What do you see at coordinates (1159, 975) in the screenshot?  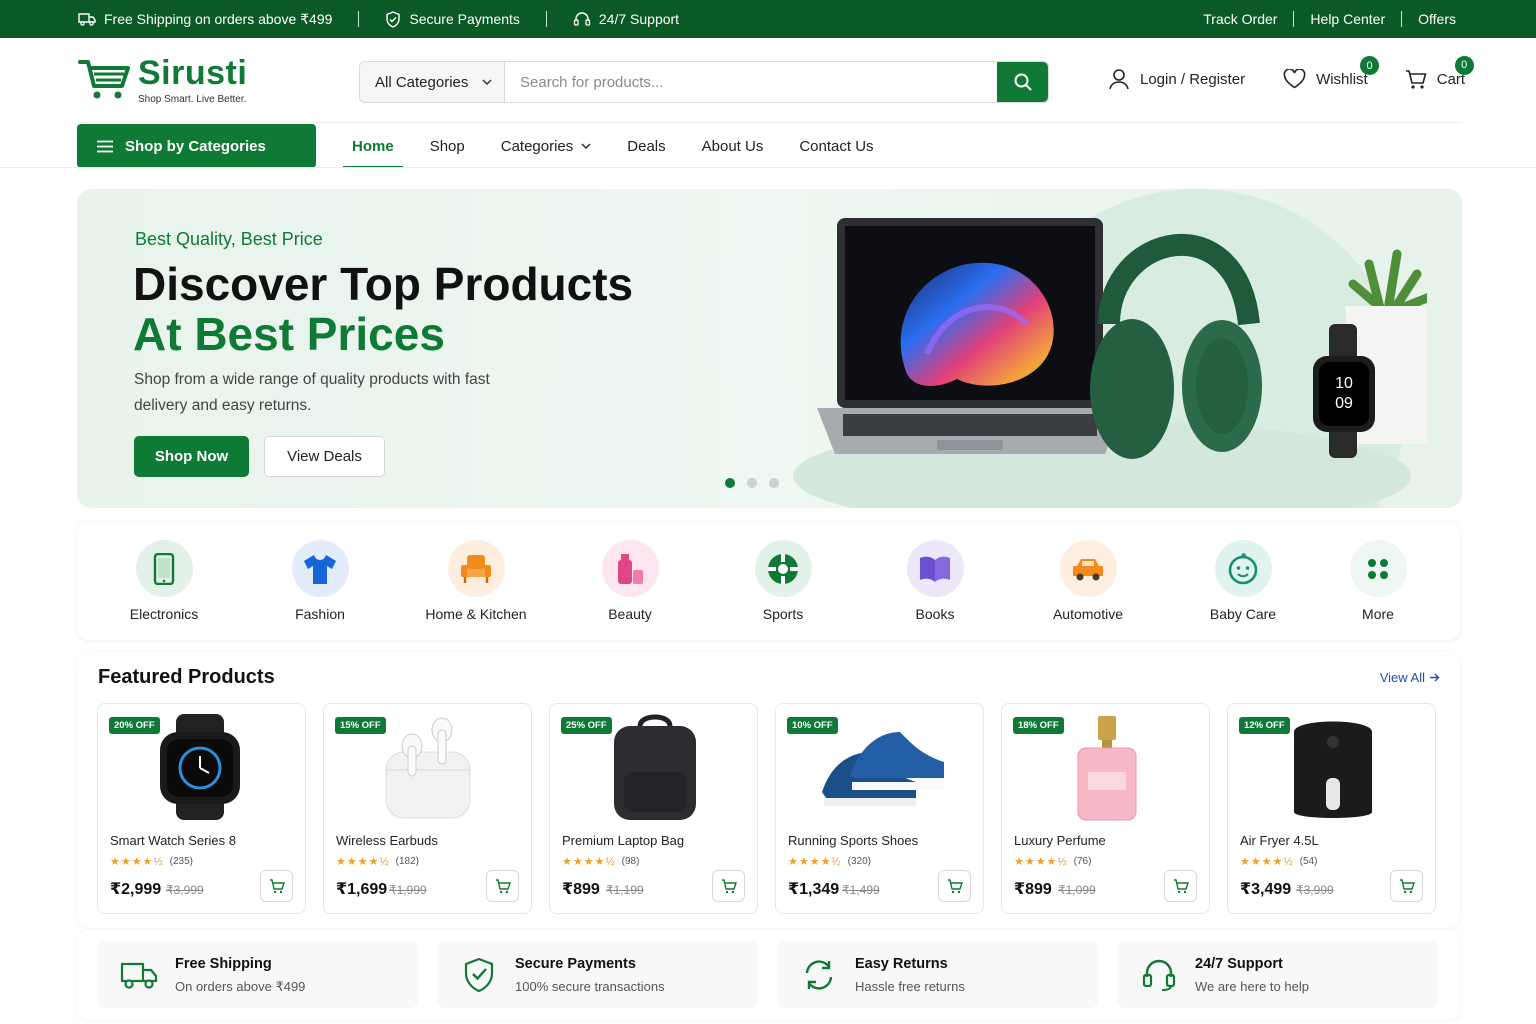 I see `headset-icon` at bounding box center [1159, 975].